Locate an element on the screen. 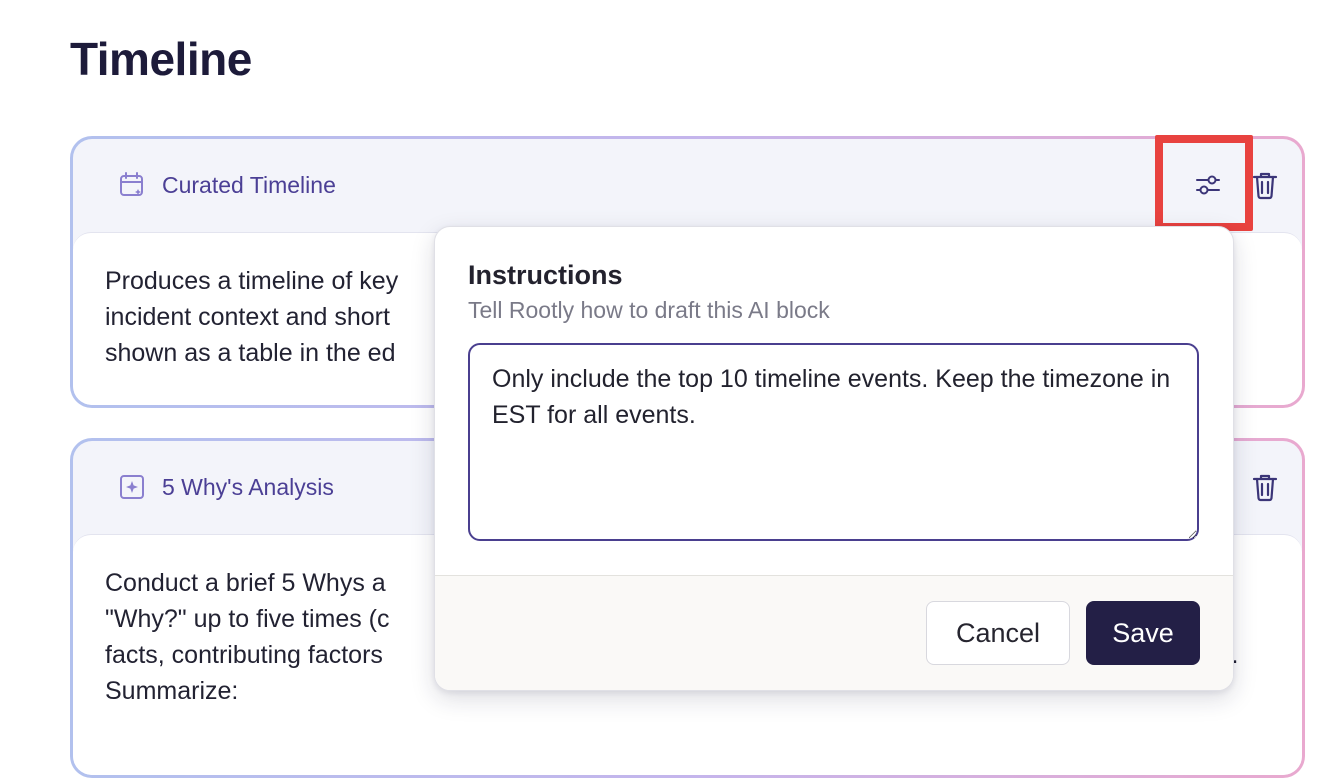 The height and width of the screenshot is (778, 1340). save-button: Save is located at coordinates (1143, 633).